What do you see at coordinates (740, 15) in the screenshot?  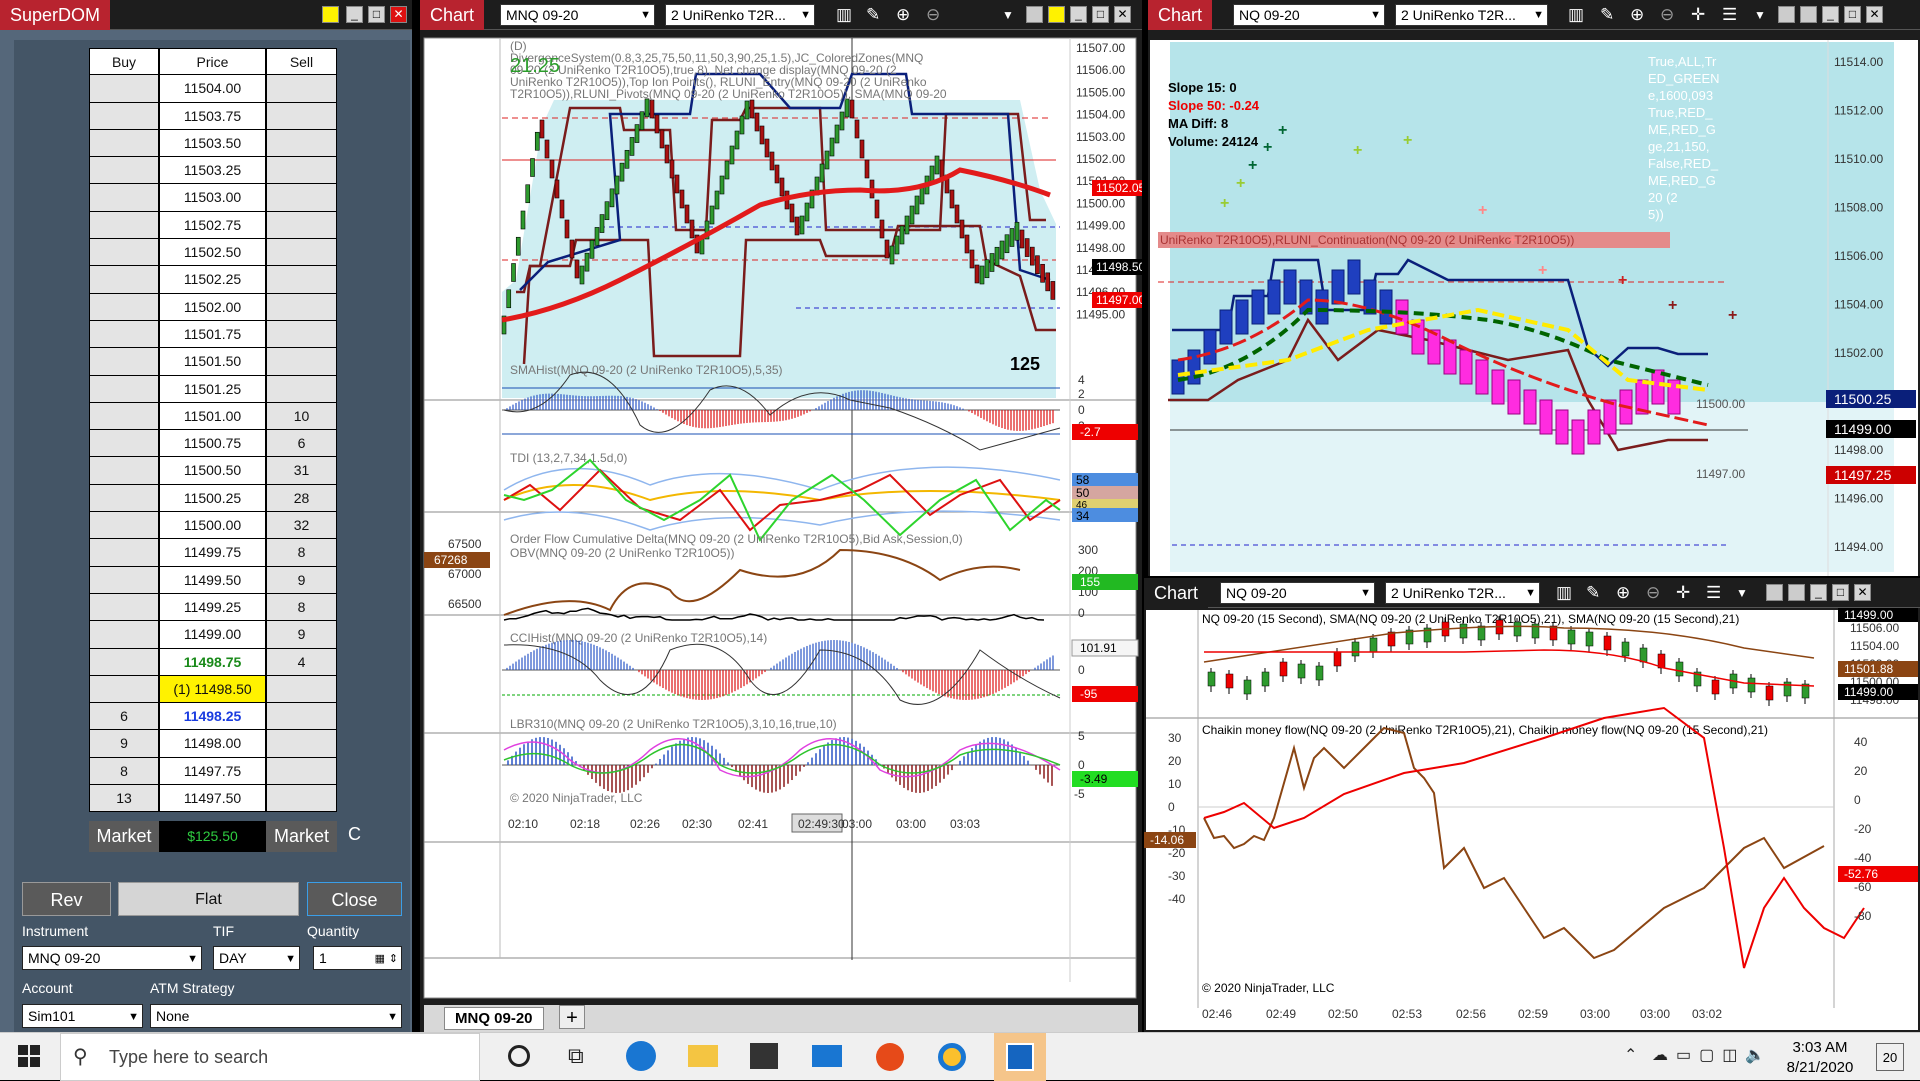 I see `chart1-series-select: 2 UniRenko T2R... ▼` at bounding box center [740, 15].